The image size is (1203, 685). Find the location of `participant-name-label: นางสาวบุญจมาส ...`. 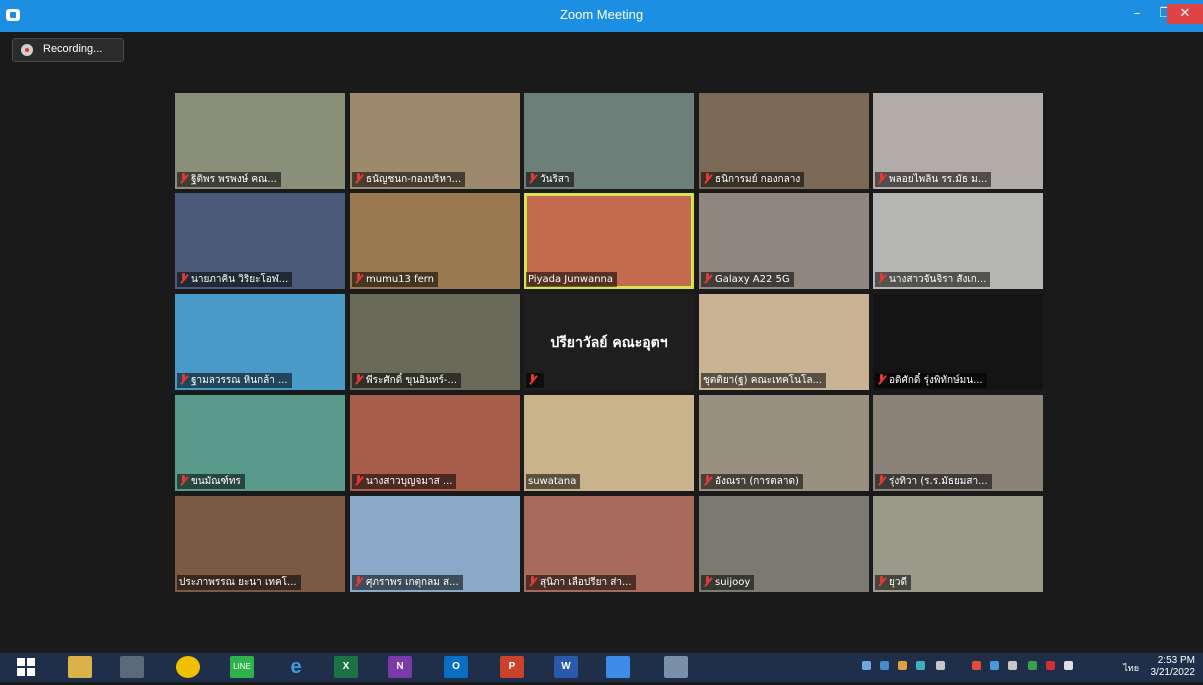

participant-name-label: นางสาวบุญจมาส ... is located at coordinates (404, 481).